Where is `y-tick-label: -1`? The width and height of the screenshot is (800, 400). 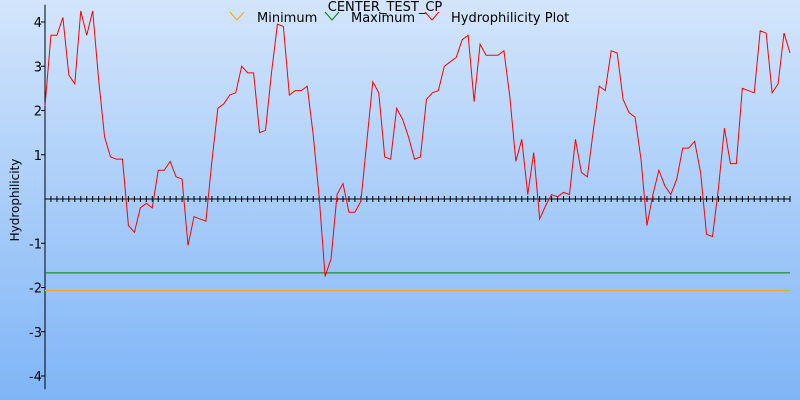
y-tick-label: -1 is located at coordinates (35, 244).